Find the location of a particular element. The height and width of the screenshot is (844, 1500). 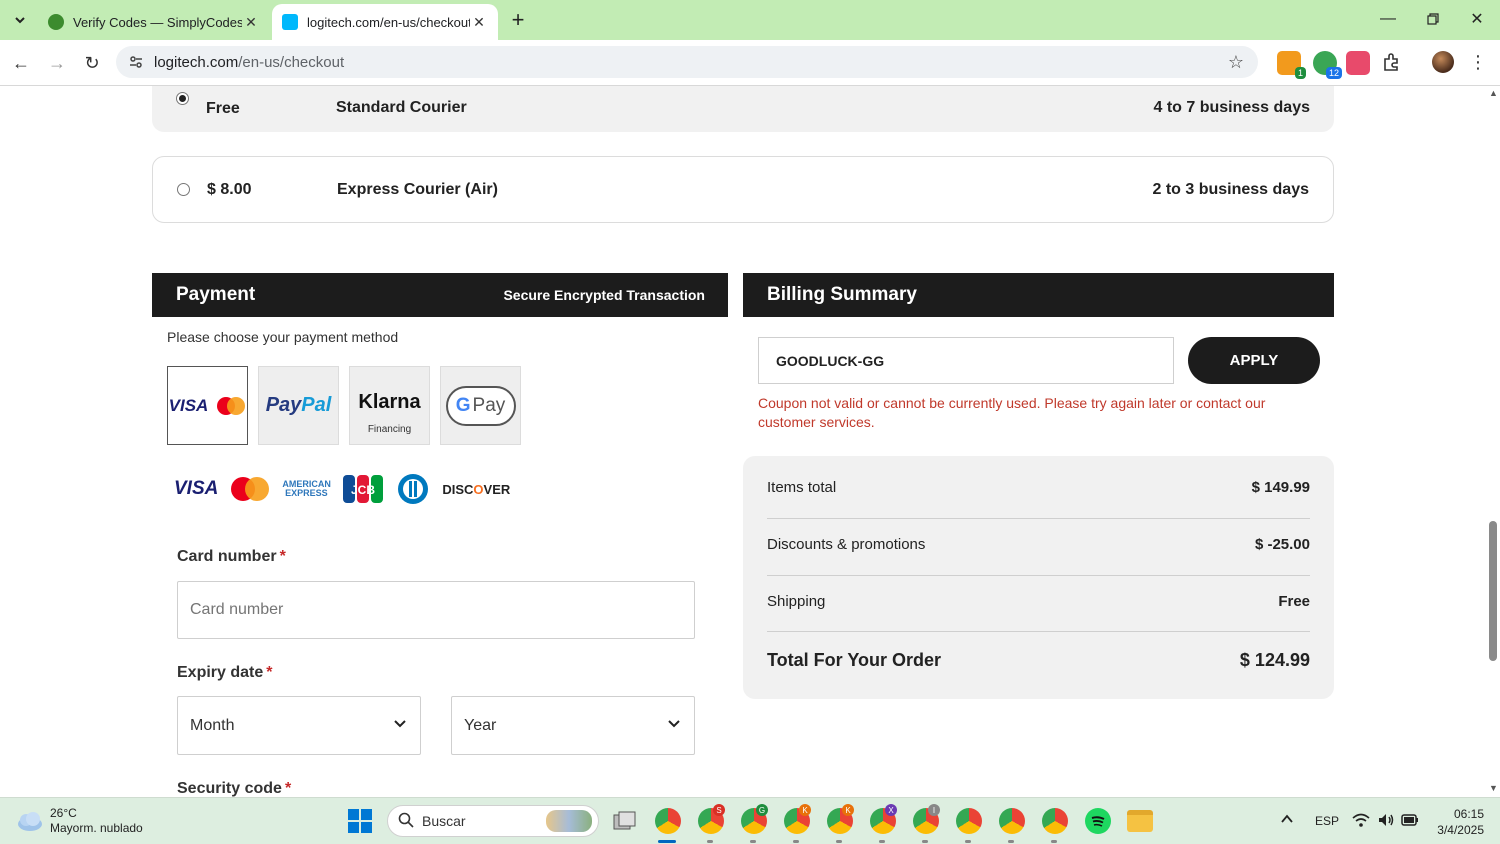

google-pay-icon: G Pay is located at coordinates (480, 405).